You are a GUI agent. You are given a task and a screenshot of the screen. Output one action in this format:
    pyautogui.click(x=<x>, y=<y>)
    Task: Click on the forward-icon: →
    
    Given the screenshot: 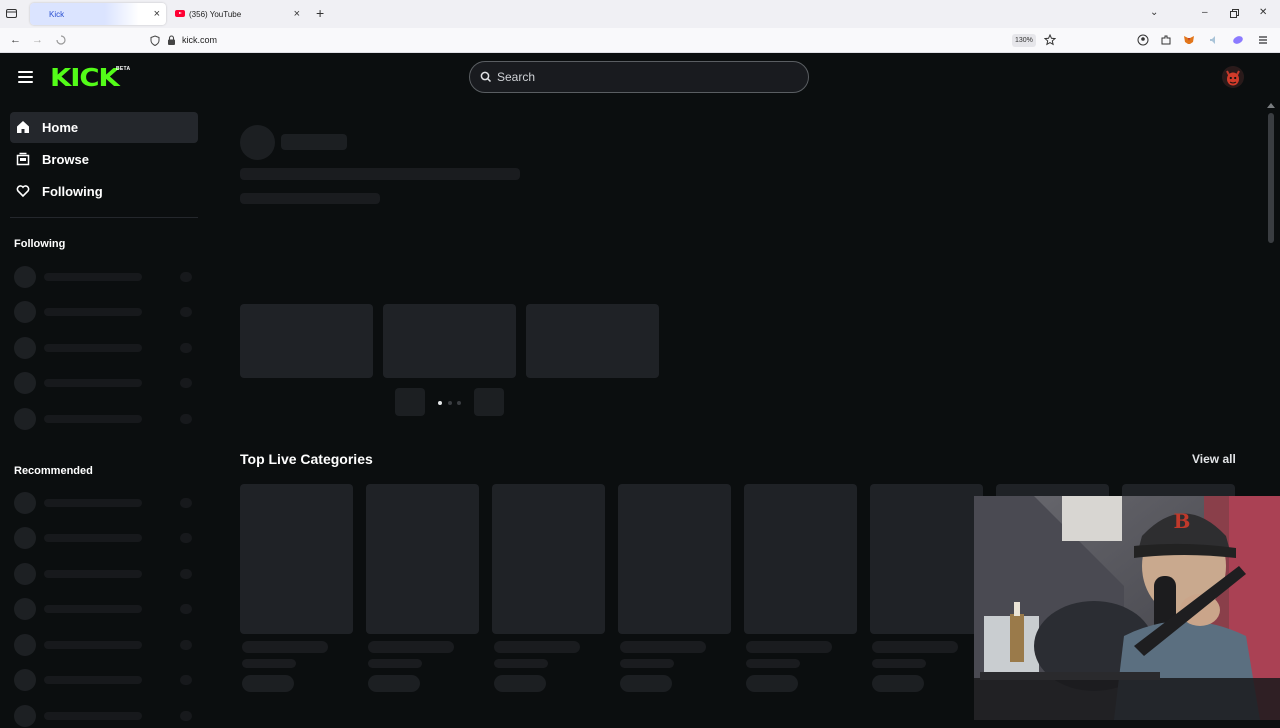 What is the action you would take?
    pyautogui.click(x=37, y=40)
    